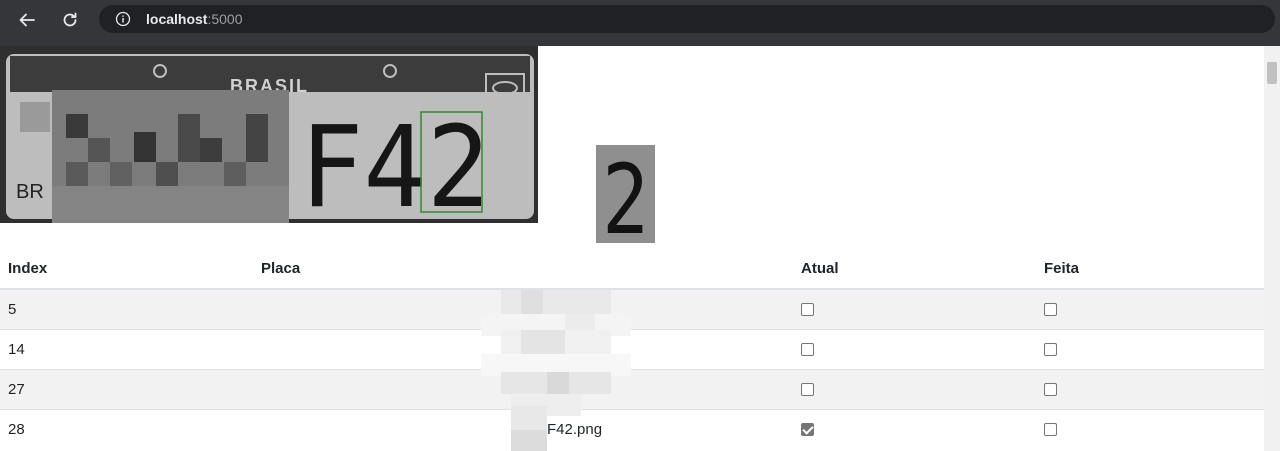 Image resolution: width=1280 pixels, height=451 pixels. Describe the element at coordinates (395, 163) in the screenshot. I see `plate-visible-chars: F42` at that location.